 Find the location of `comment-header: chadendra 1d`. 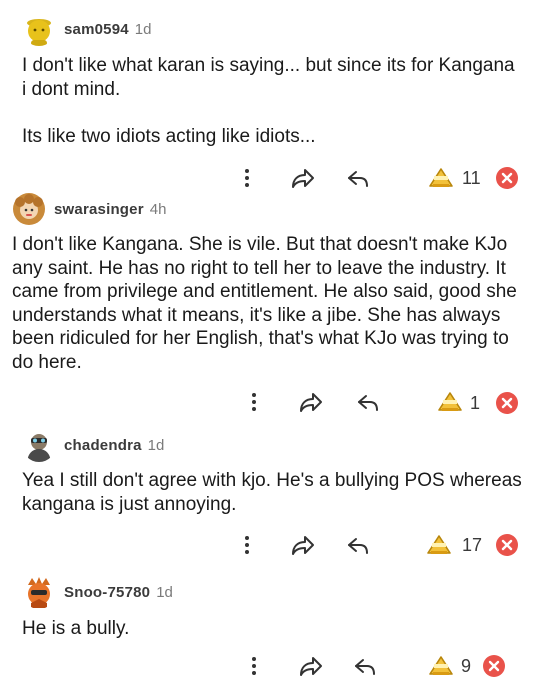

comment-header: chadendra 1d is located at coordinates (93, 445).